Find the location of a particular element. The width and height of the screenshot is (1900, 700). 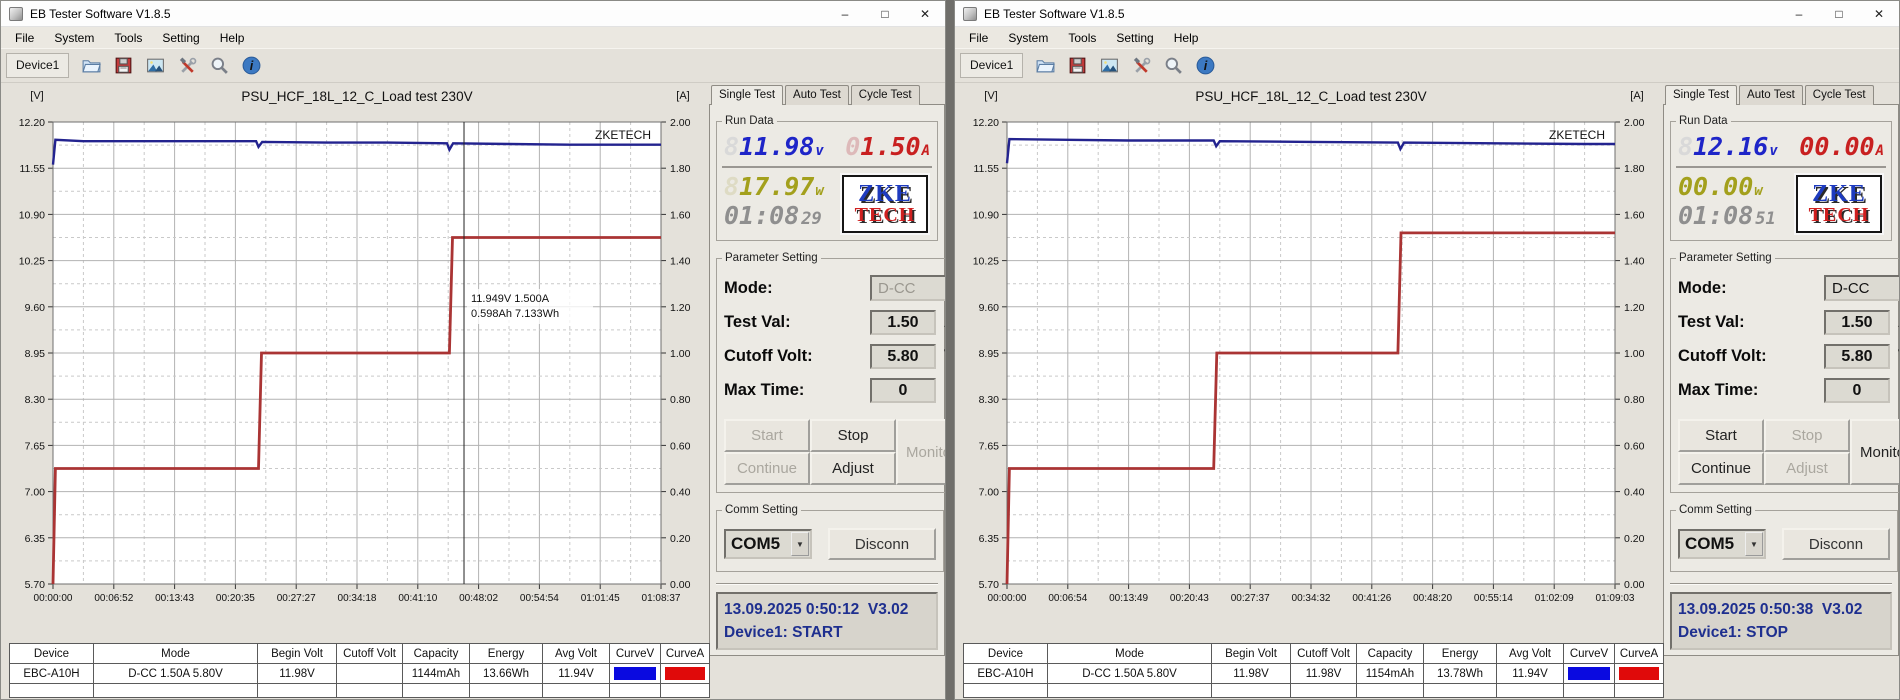

test-tabs: Single Test Auto Test Cycle Test is located at coordinates (827, 95).